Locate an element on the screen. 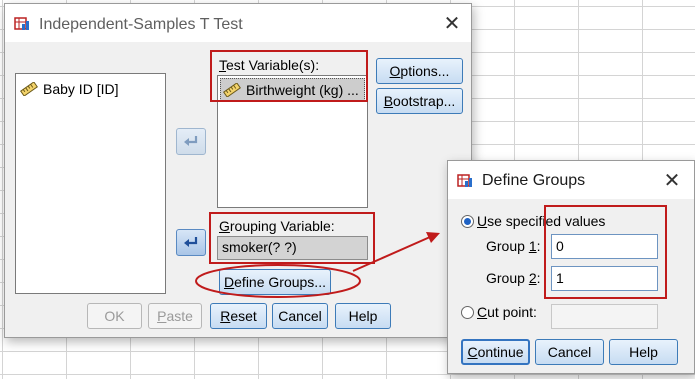 The width and height of the screenshot is (695, 379). cut-point-label: Cut point: is located at coordinates (507, 312).